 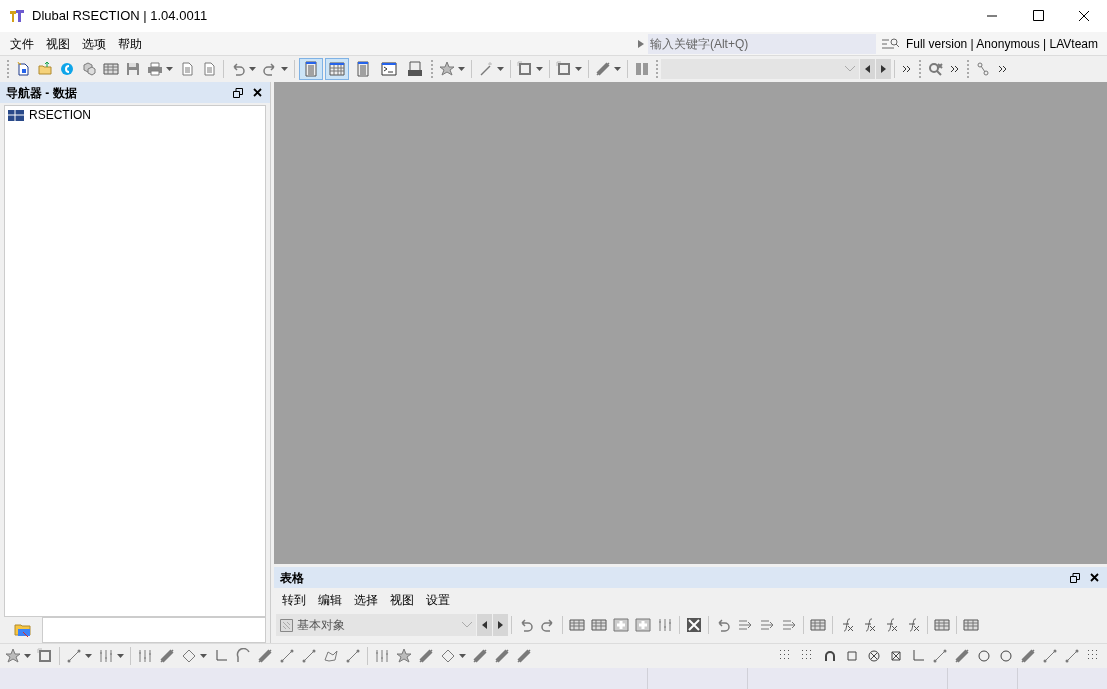 I want to click on object-select: 基本对象, so click(x=376, y=625).